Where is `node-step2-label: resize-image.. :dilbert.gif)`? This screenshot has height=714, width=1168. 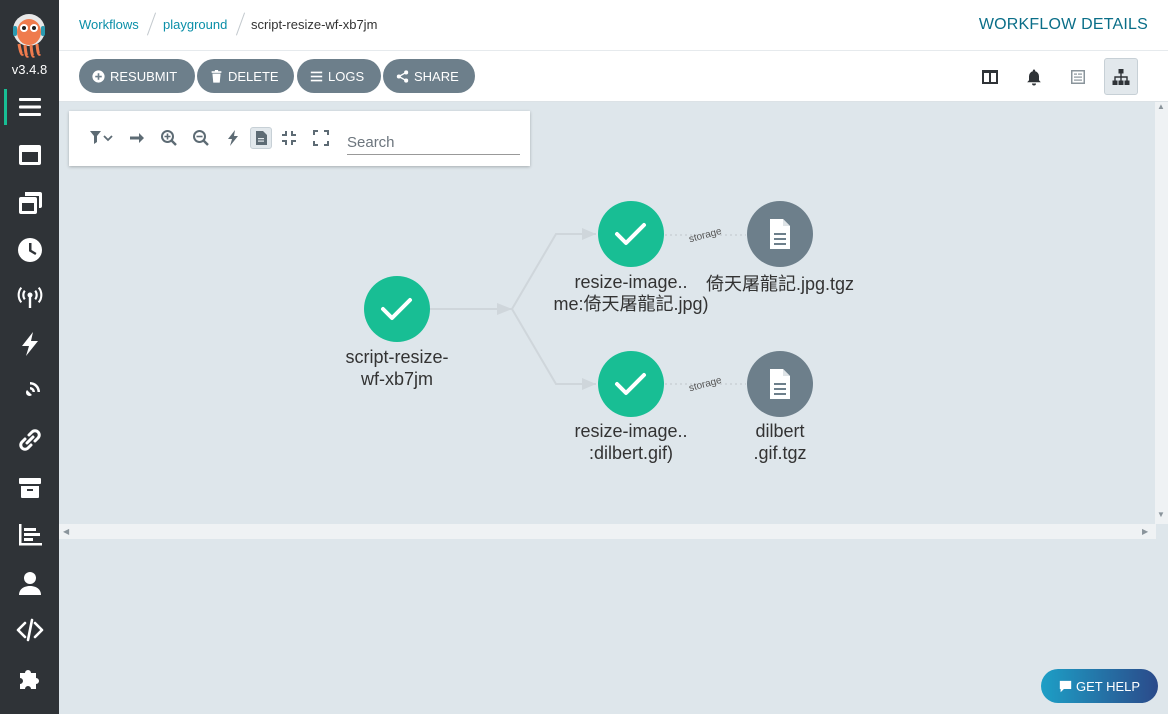
node-step2-label: resize-image.. :dilbert.gif) is located at coordinates (631, 442).